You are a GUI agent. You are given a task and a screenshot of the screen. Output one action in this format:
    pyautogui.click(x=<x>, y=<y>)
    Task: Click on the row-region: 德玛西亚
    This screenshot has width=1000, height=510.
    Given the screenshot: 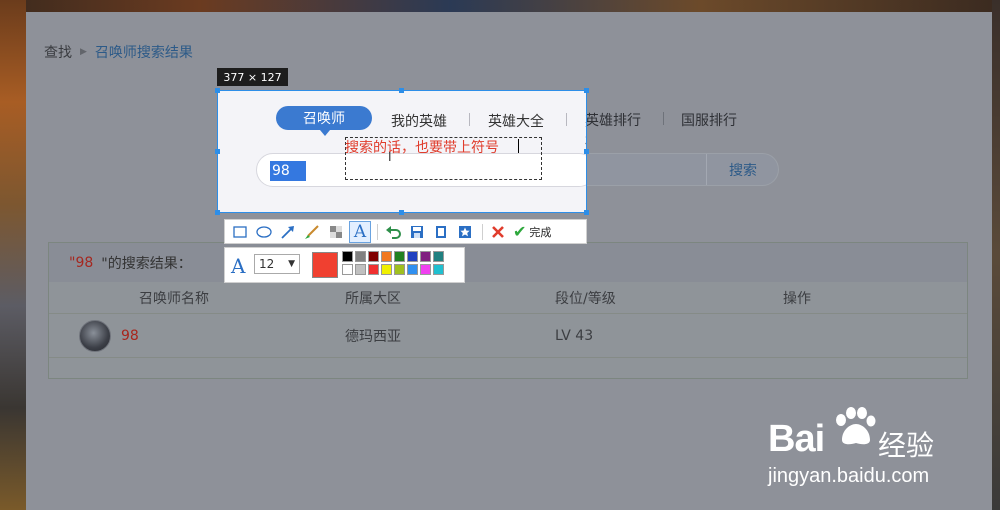 What is the action you would take?
    pyautogui.click(x=373, y=336)
    